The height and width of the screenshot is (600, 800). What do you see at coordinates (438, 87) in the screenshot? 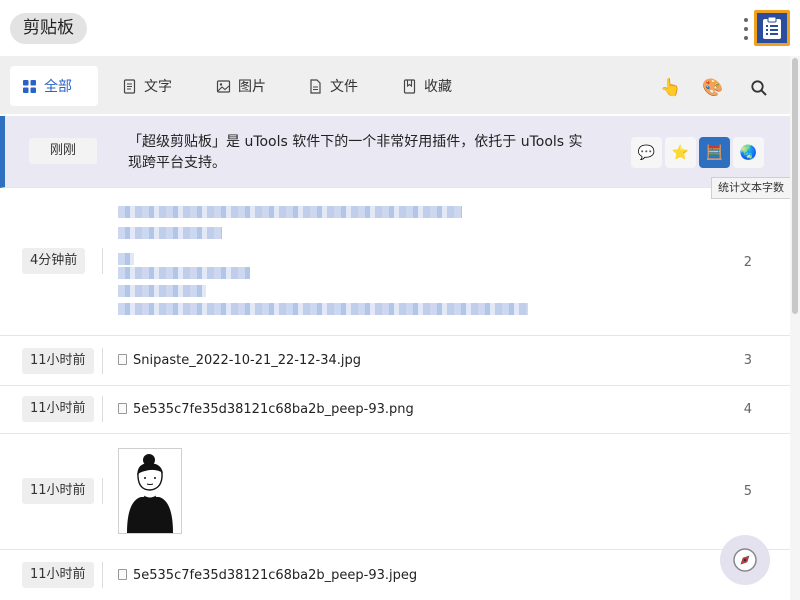
I see `tab-label: 收藏` at bounding box center [438, 87].